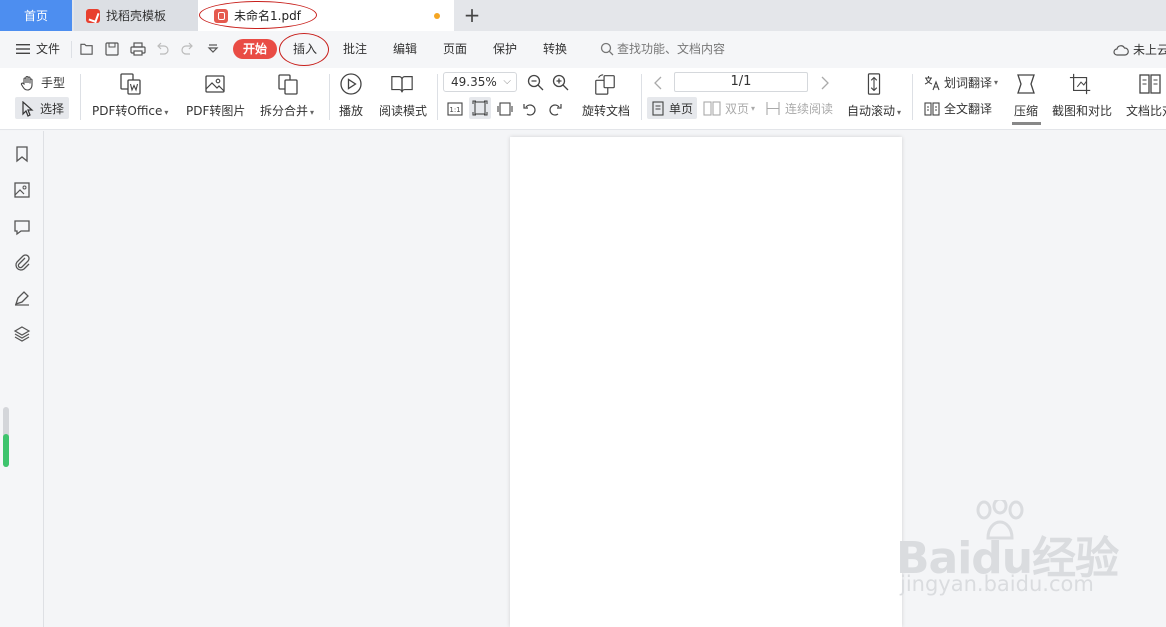 The image size is (1166, 627). I want to click on attachment-icon, so click(22, 262).